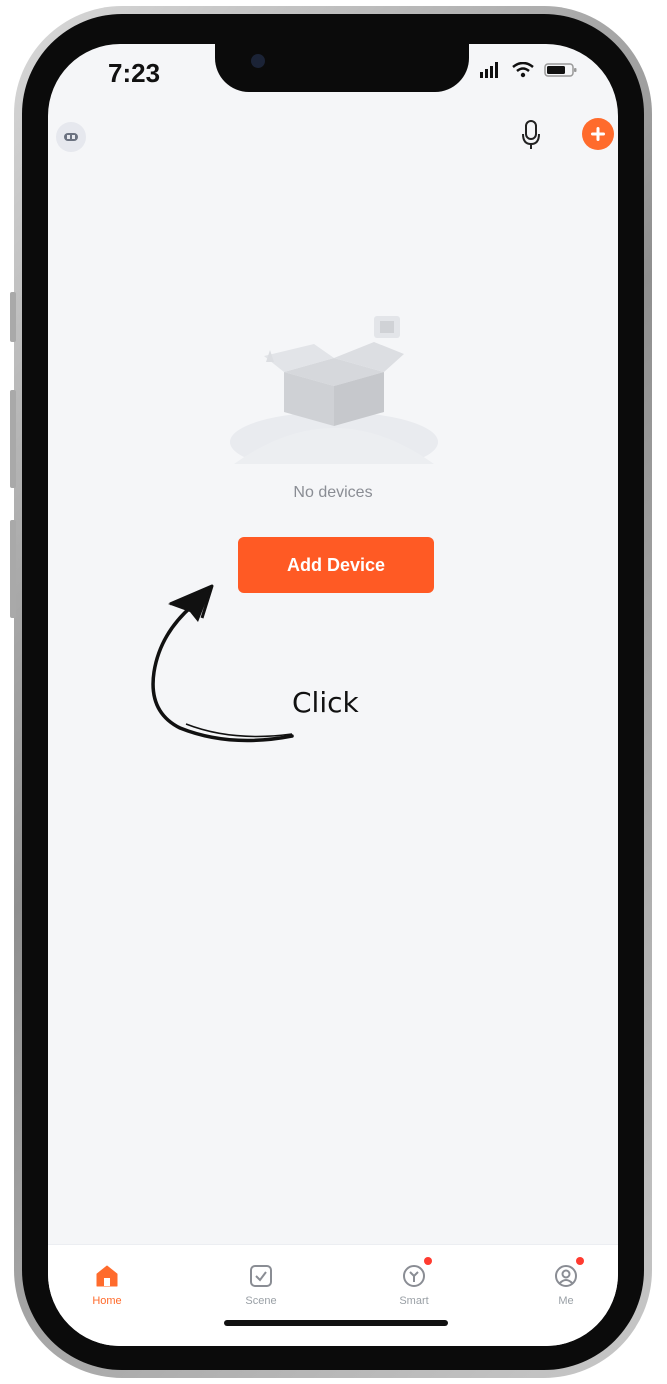  Describe the element at coordinates (560, 70) in the screenshot. I see `battery-icon` at that location.